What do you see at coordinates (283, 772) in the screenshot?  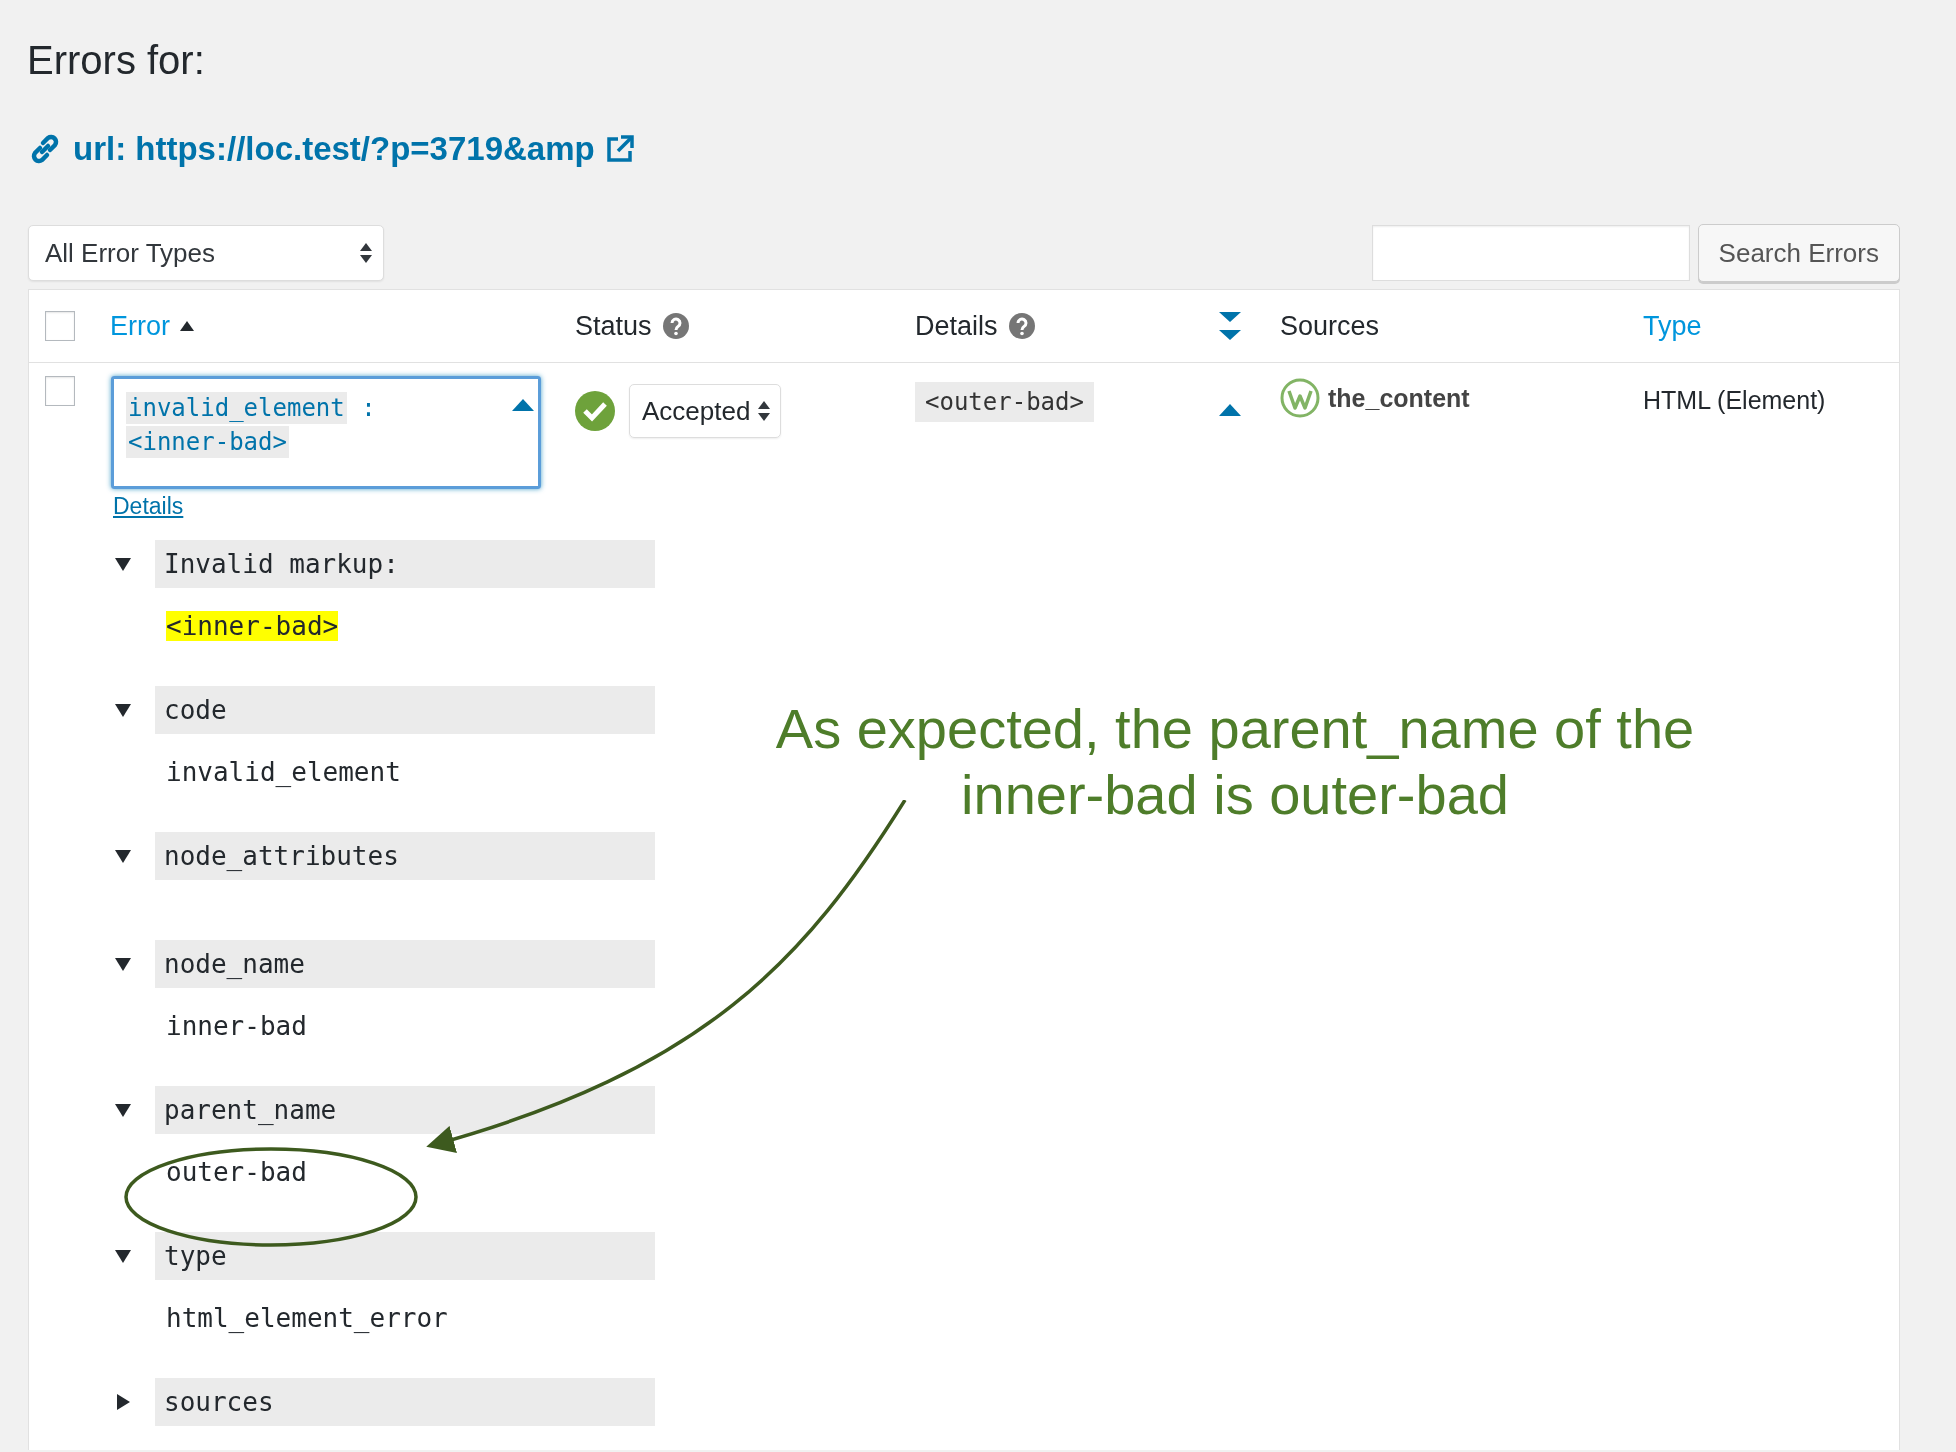 I see `detail-value: invalid_element` at bounding box center [283, 772].